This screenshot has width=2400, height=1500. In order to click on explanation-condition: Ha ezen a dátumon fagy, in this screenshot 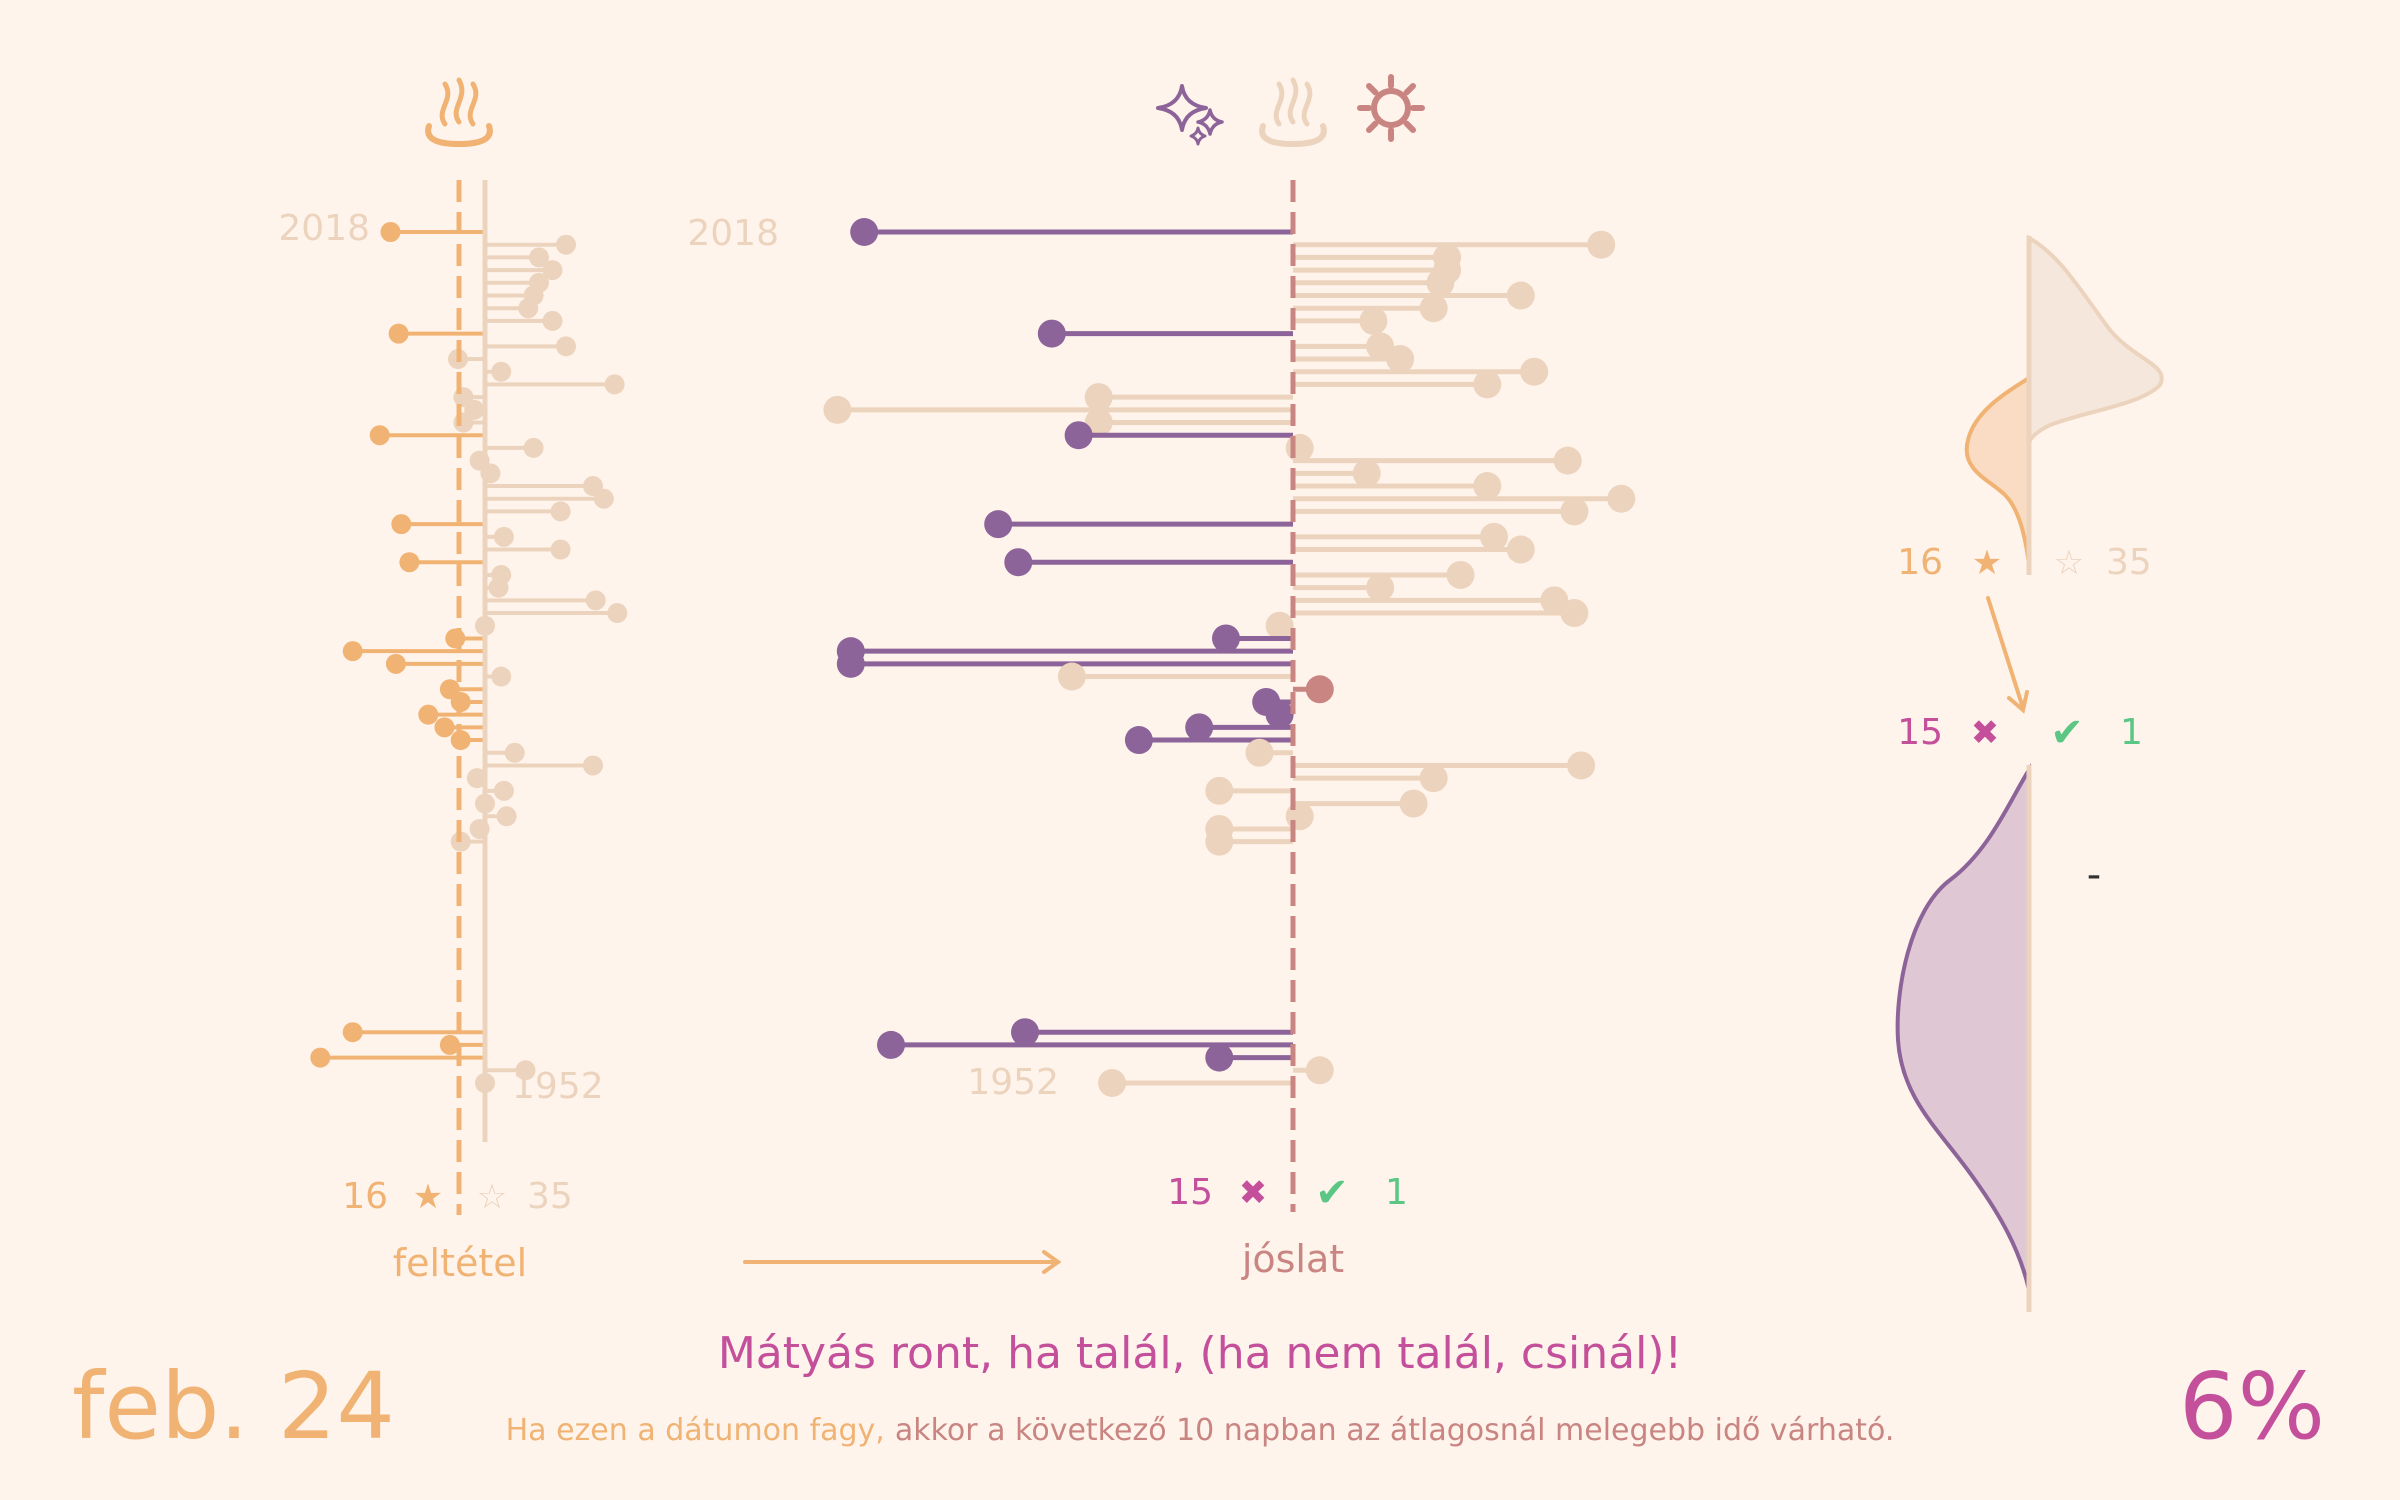, I will do `click(695, 1430)`.